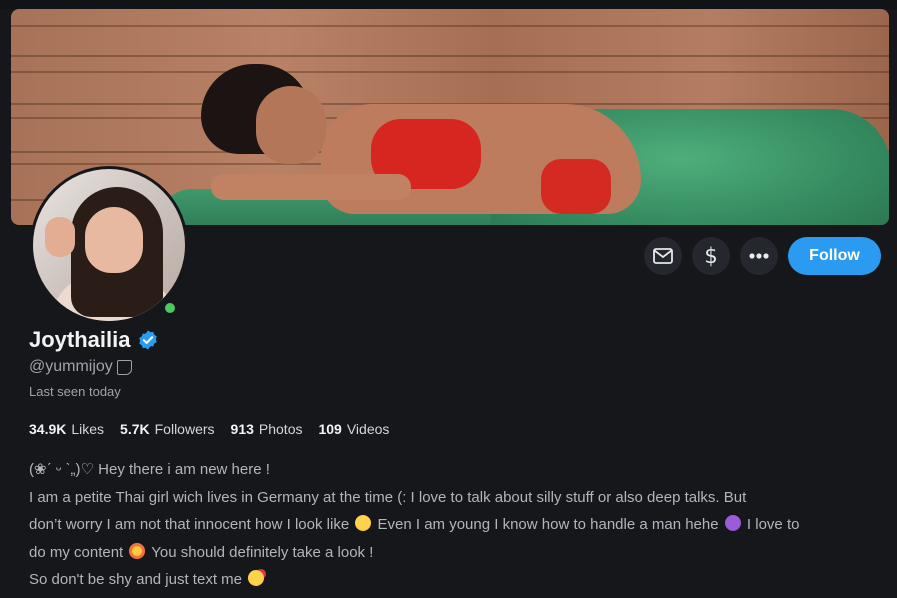 The image size is (897, 598). I want to click on stat-label: Followers, so click(184, 429).